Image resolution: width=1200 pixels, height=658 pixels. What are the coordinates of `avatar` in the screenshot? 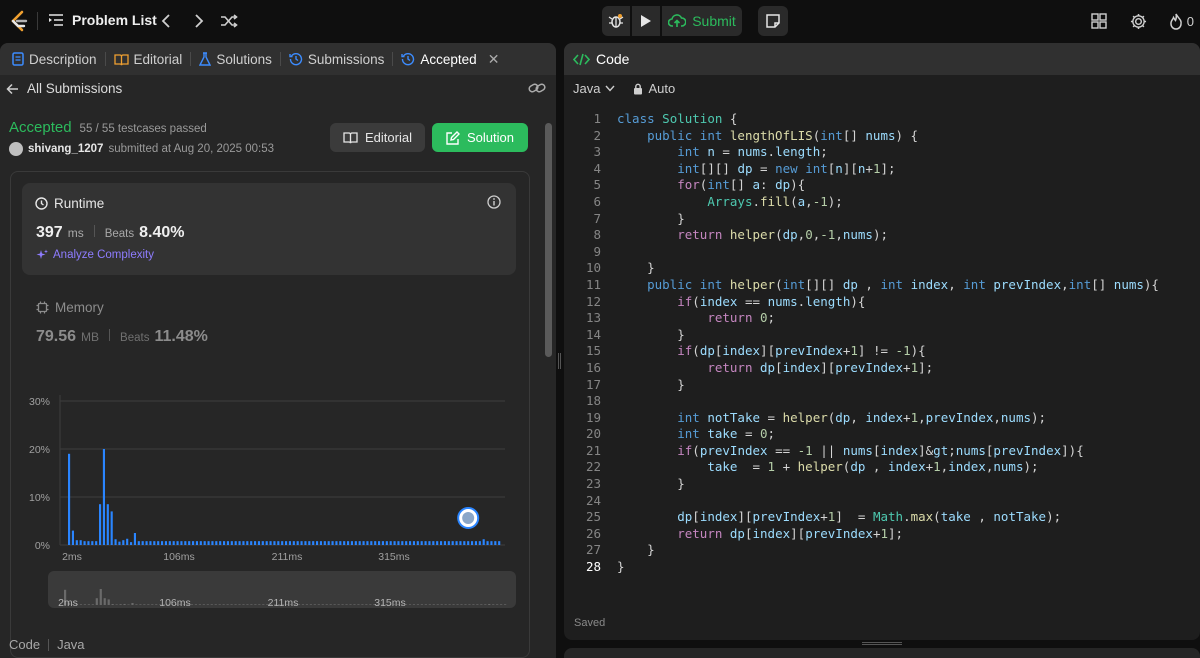 It's located at (16, 149).